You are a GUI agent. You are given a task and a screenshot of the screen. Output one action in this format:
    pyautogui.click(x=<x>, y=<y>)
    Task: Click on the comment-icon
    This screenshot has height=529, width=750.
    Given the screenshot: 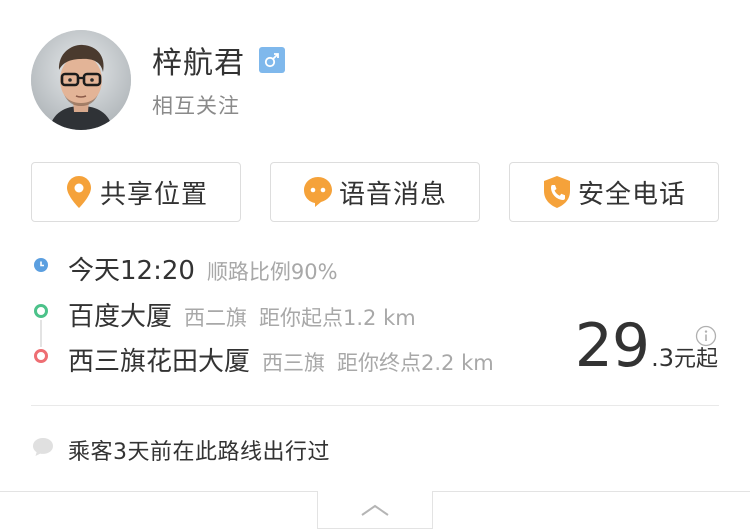 What is the action you would take?
    pyautogui.click(x=43, y=447)
    